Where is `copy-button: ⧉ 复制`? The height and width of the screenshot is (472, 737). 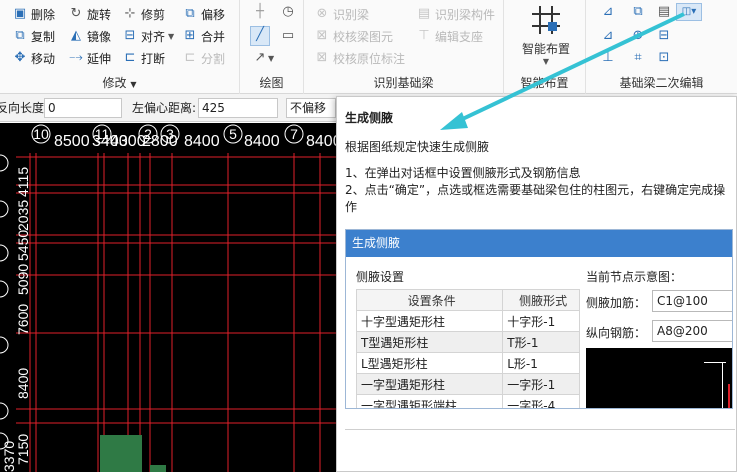
copy-button: ⧉ 复制 is located at coordinates (33, 36).